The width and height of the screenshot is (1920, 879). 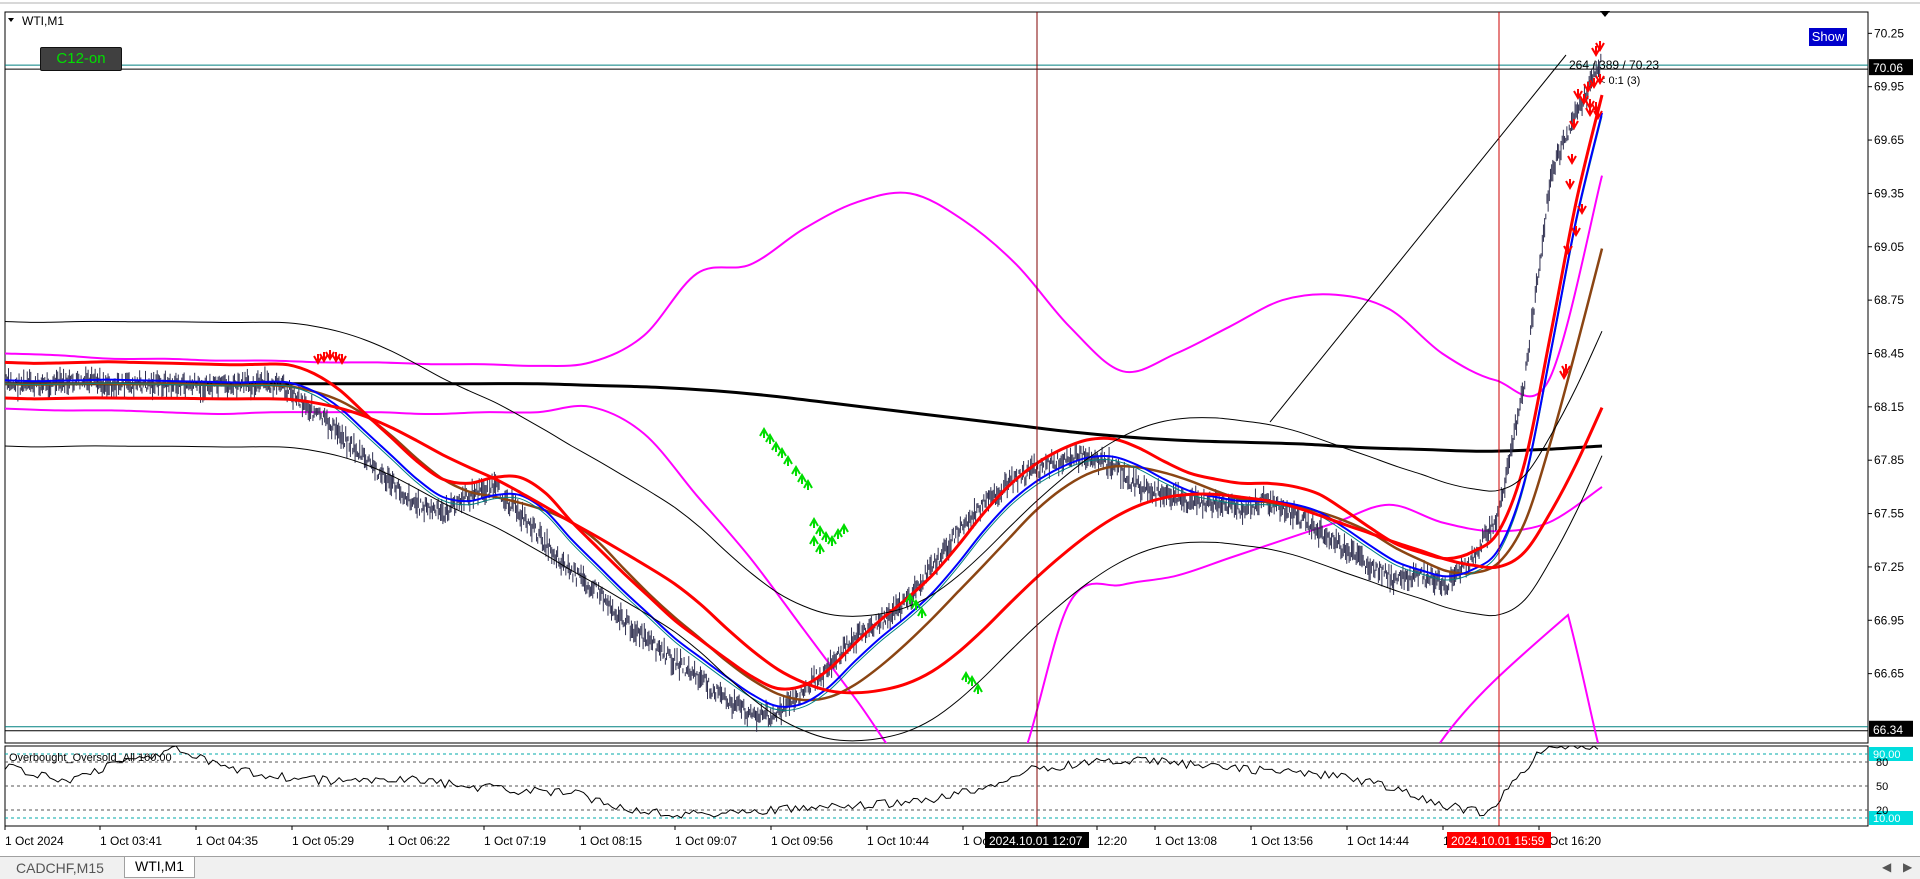 I want to click on y-tick-label: 69.05, so click(x=1889, y=247).